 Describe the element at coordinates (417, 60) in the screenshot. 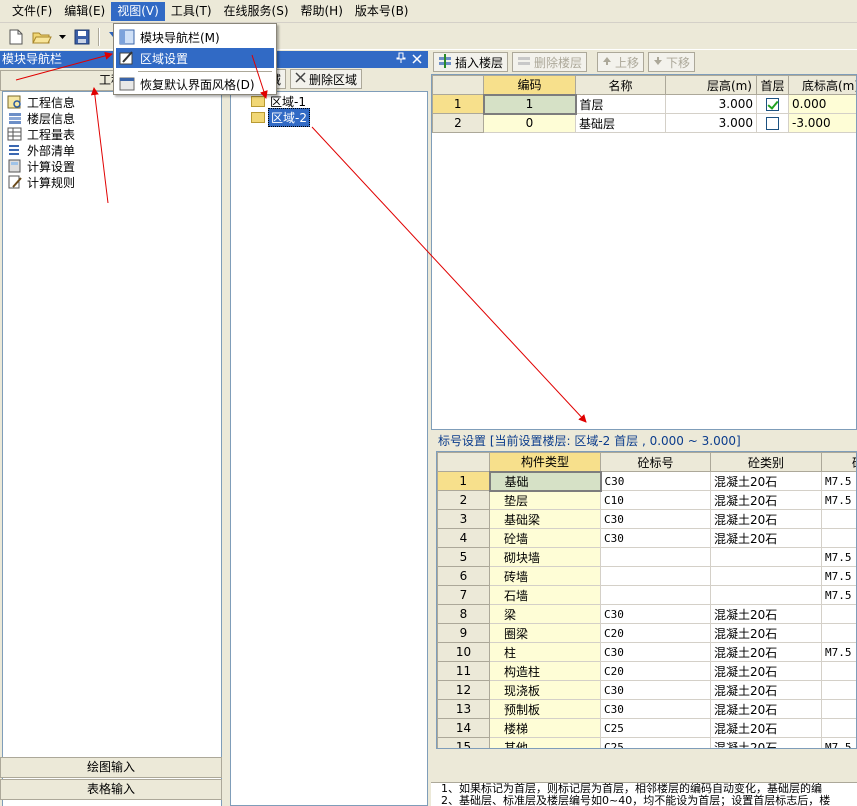

I see `close-icon` at that location.